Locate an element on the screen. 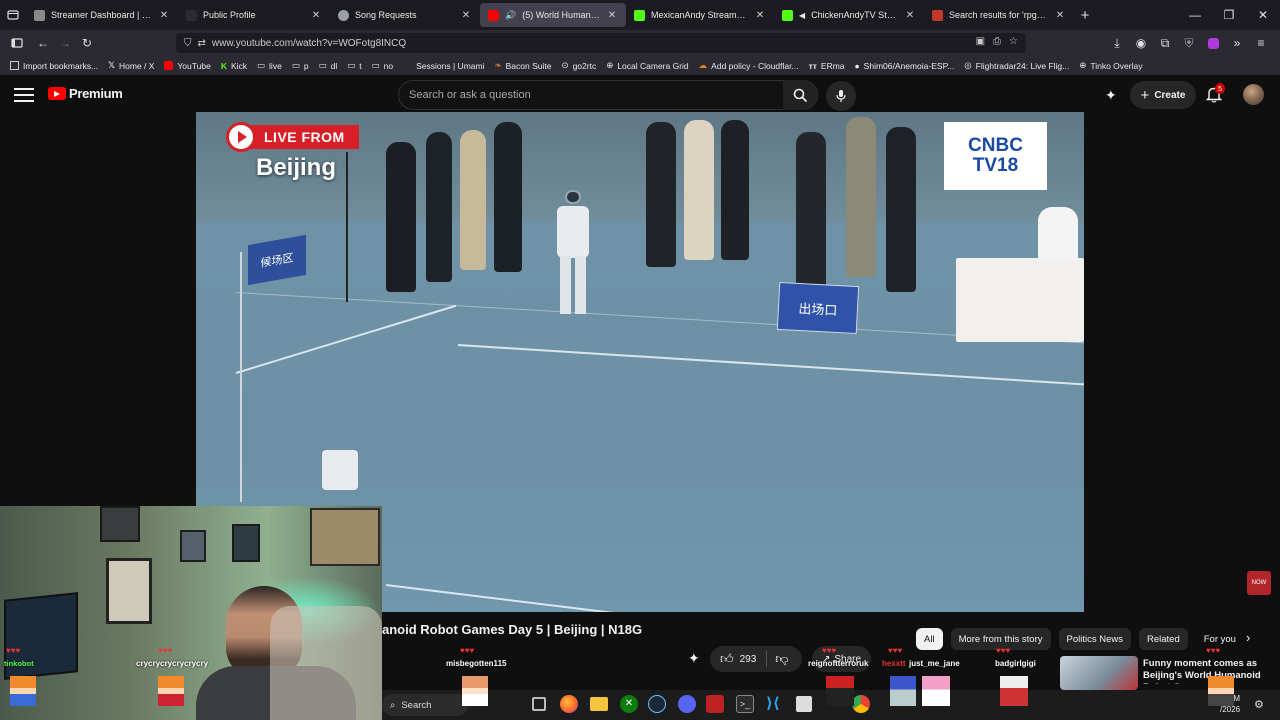  bookmark-camera-grid: ⊕ Local Camera Grid is located at coordinates (647, 65).